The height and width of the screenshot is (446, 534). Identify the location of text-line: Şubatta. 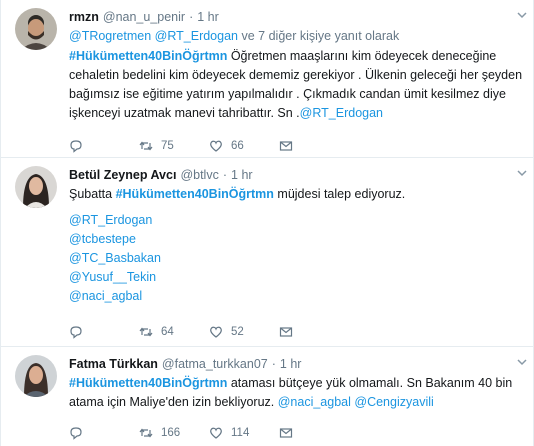
(92, 194).